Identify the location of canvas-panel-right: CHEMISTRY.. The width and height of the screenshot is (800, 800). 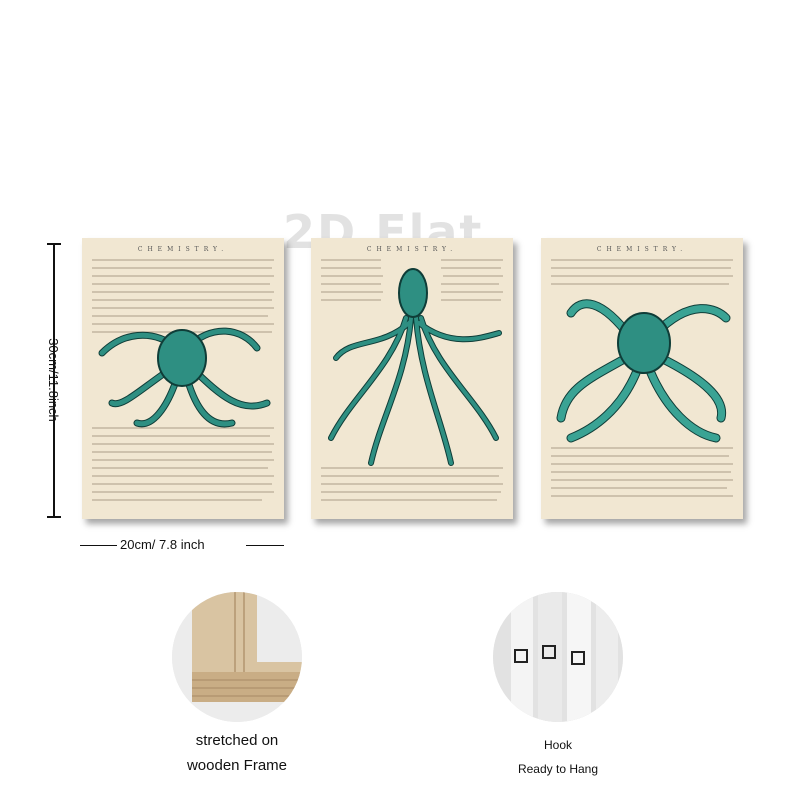
(642, 378).